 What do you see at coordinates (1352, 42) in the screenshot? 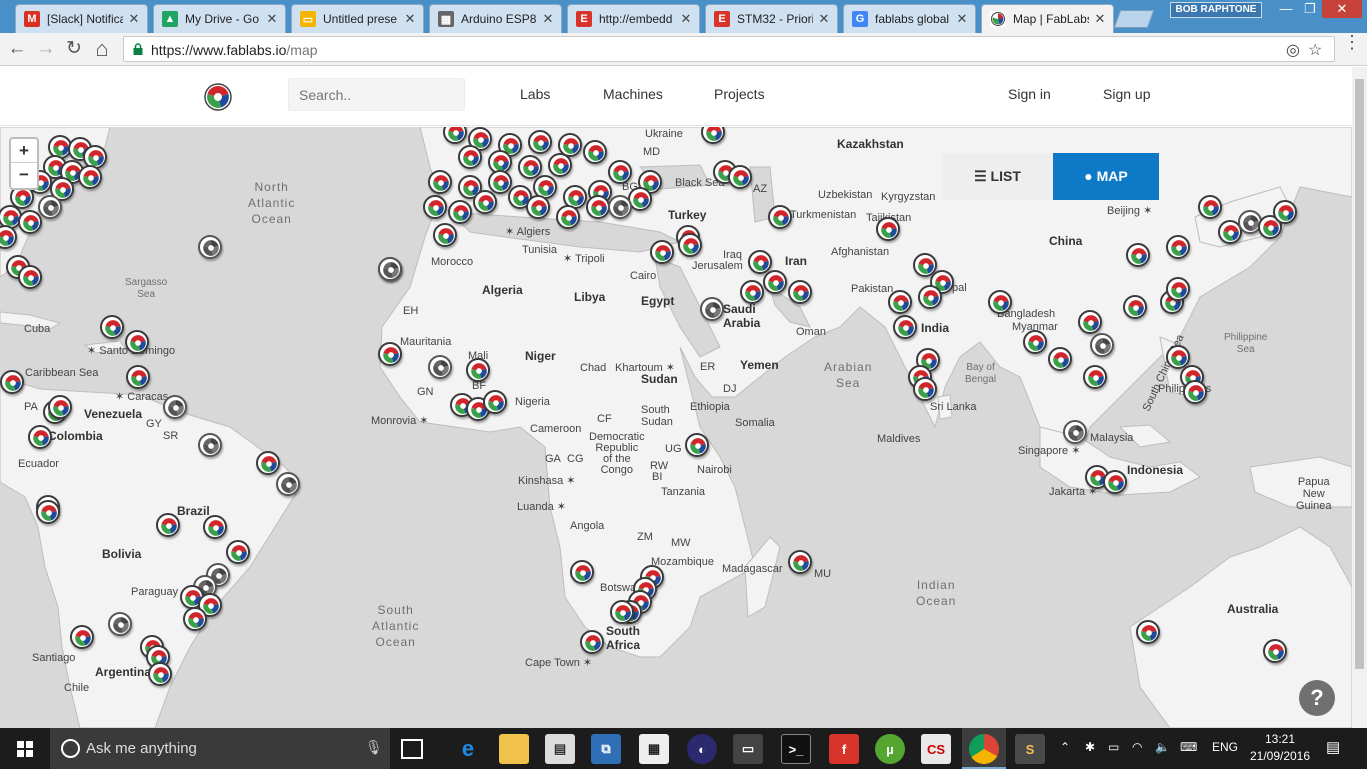
I see `chrome-menu-icon: ⋮` at bounding box center [1352, 42].